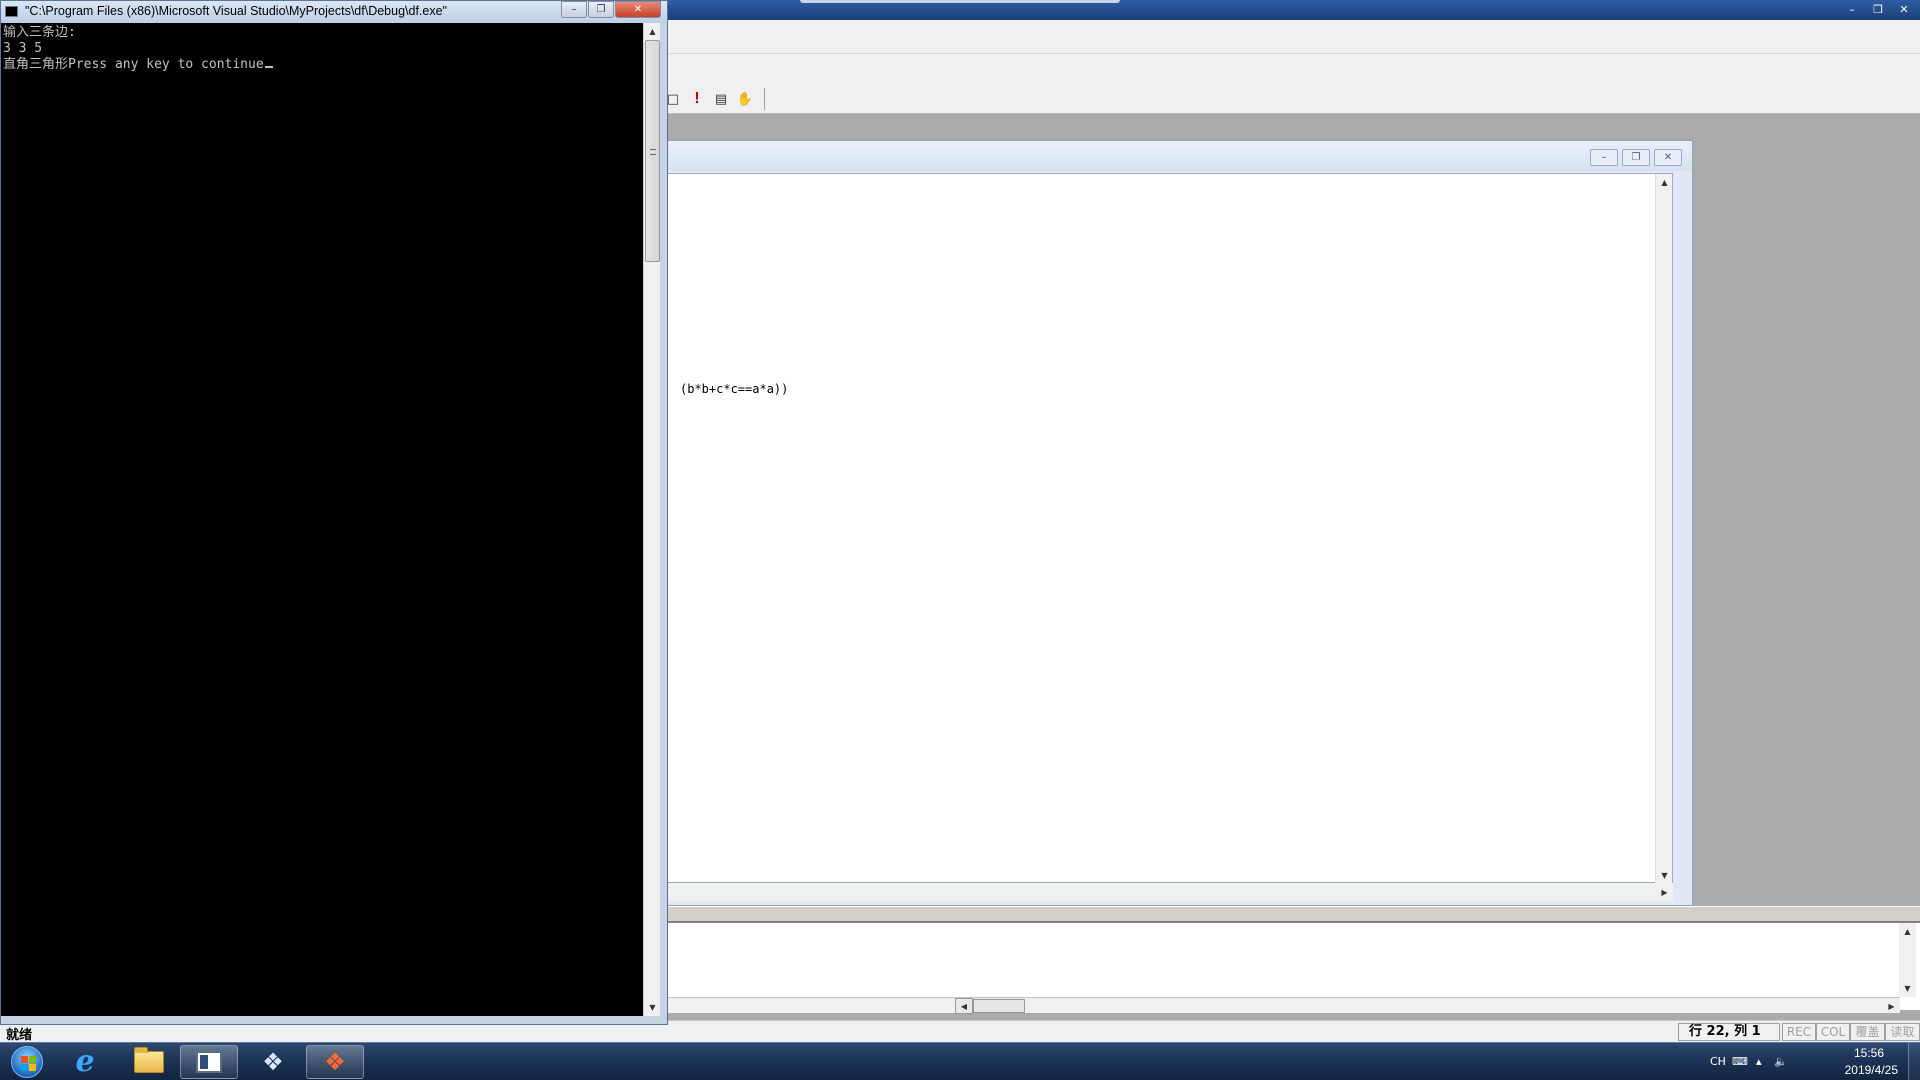 This screenshot has width=1920, height=1080. Describe the element at coordinates (1914, 1061) in the screenshot. I see `show-desktop-button` at that location.